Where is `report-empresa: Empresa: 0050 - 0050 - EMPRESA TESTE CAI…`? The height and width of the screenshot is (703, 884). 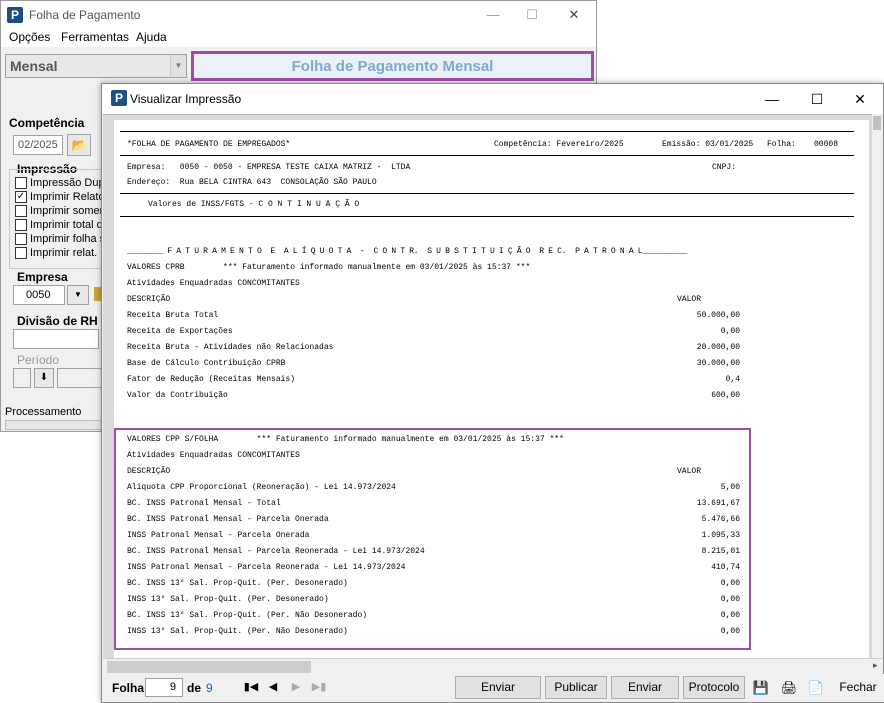 report-empresa: Empresa: 0050 - 0050 - EMPRESA TESTE CAI… is located at coordinates (269, 167).